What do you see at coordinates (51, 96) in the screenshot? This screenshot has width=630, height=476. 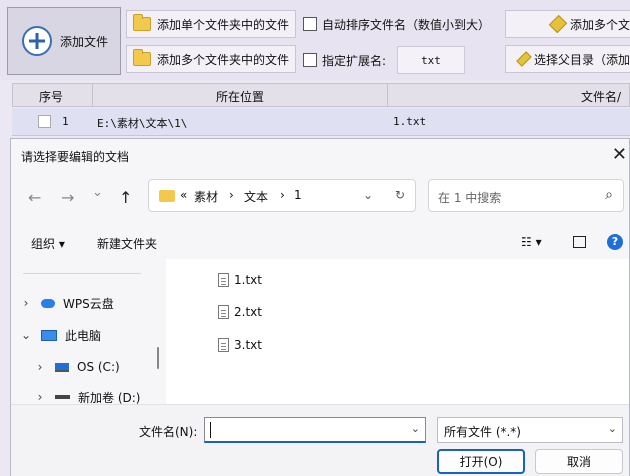 I see `col-index-header: 序号` at bounding box center [51, 96].